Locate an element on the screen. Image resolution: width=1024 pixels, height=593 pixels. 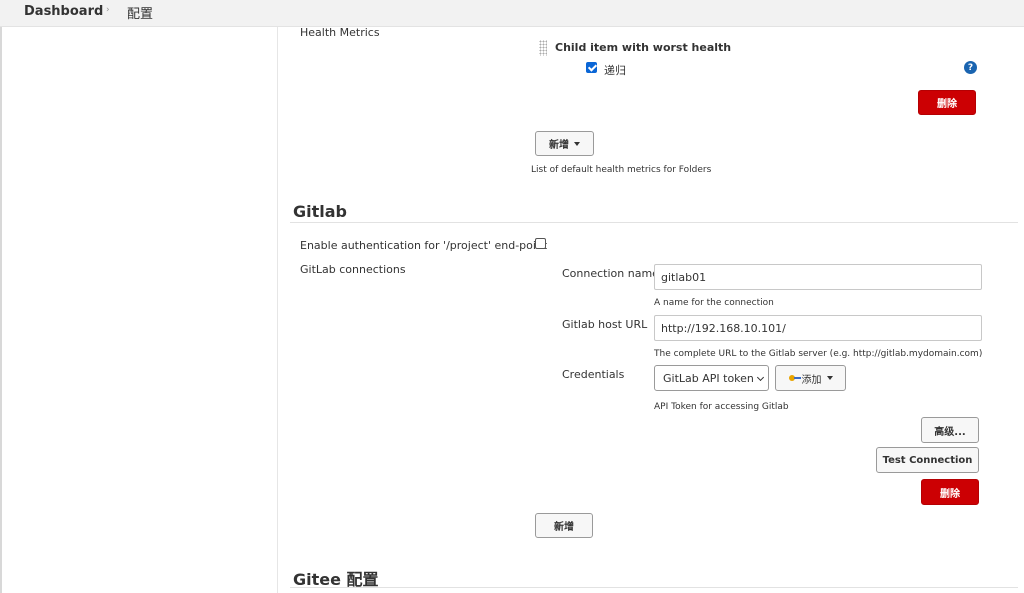
recursive-label: 递归 is located at coordinates (615, 70).